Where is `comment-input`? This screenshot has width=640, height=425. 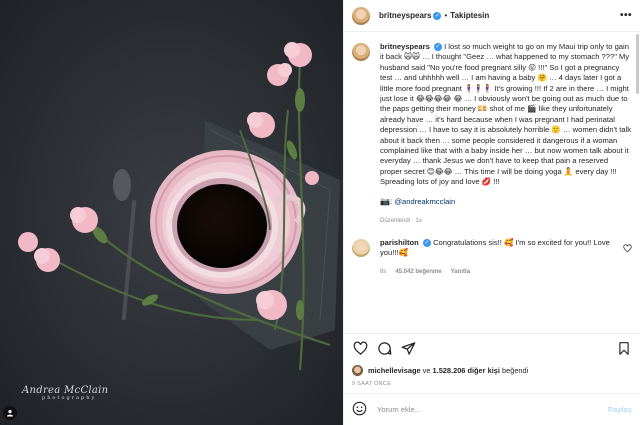 comment-input is located at coordinates (492, 409).